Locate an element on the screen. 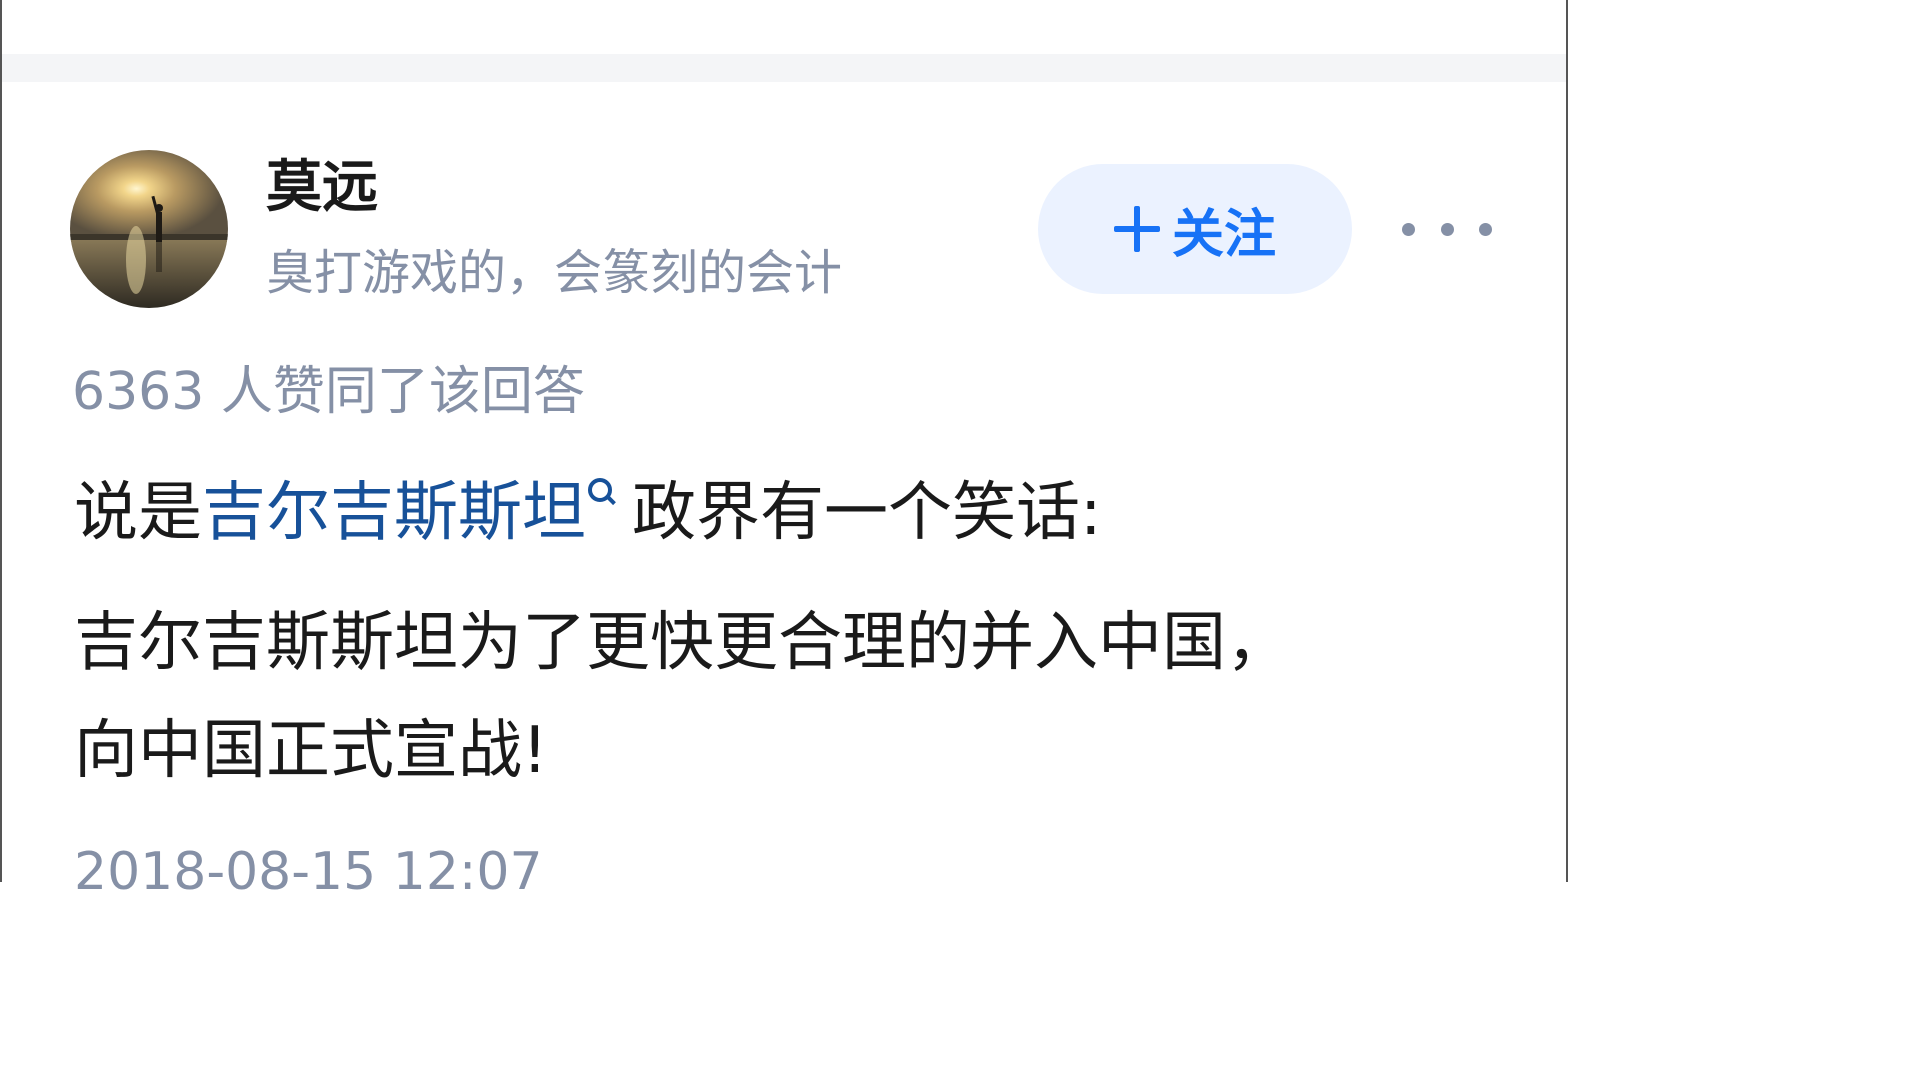 The height and width of the screenshot is (1080, 1920). avatar-image is located at coordinates (149, 229).